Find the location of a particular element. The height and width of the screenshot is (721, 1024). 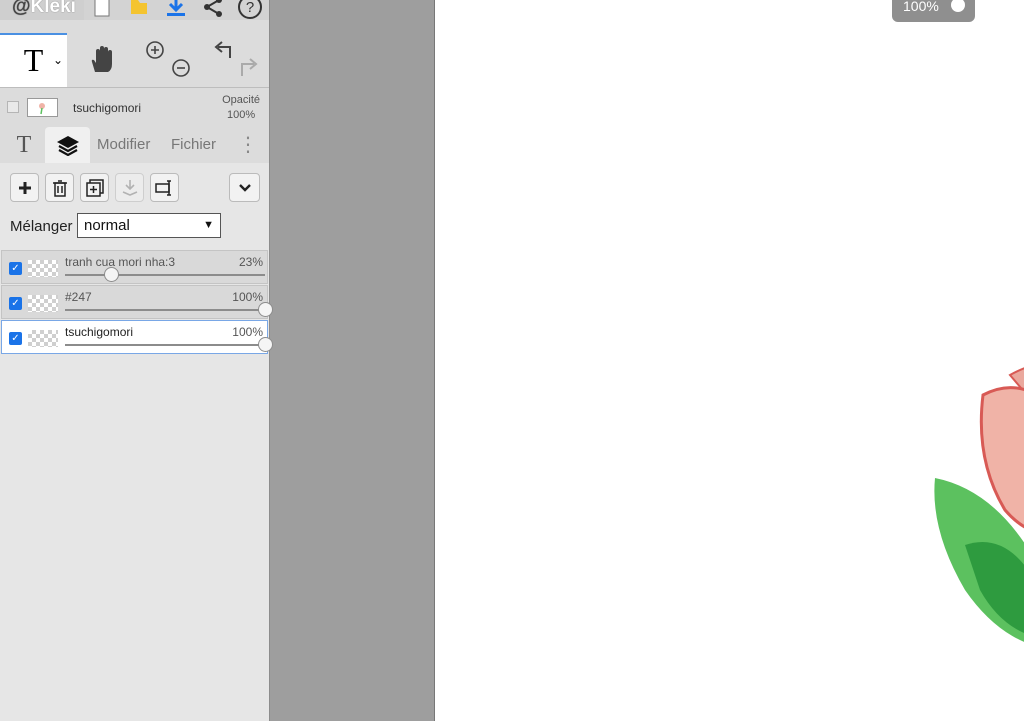

merge-down-button is located at coordinates (129, 187).